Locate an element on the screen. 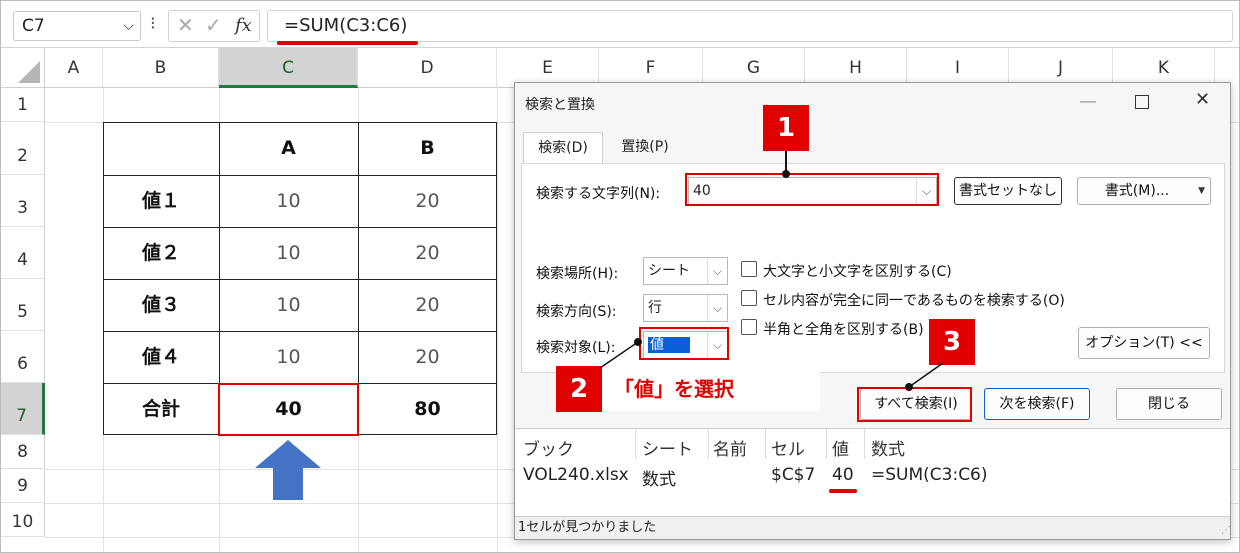 The height and width of the screenshot is (553, 1240). formula-bar: C7 ⌵ ⁝ ✕ ✓ fx =SUM(C3:C6) is located at coordinates (620, 24).